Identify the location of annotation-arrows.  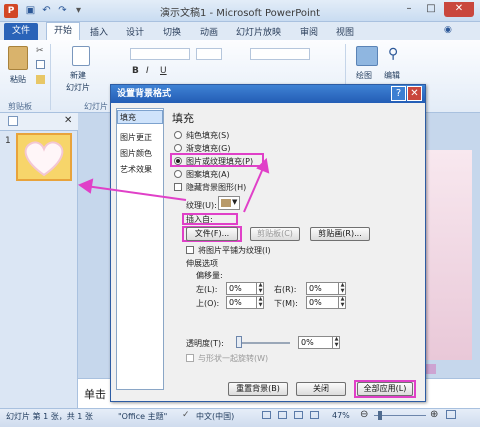
(173, 185).